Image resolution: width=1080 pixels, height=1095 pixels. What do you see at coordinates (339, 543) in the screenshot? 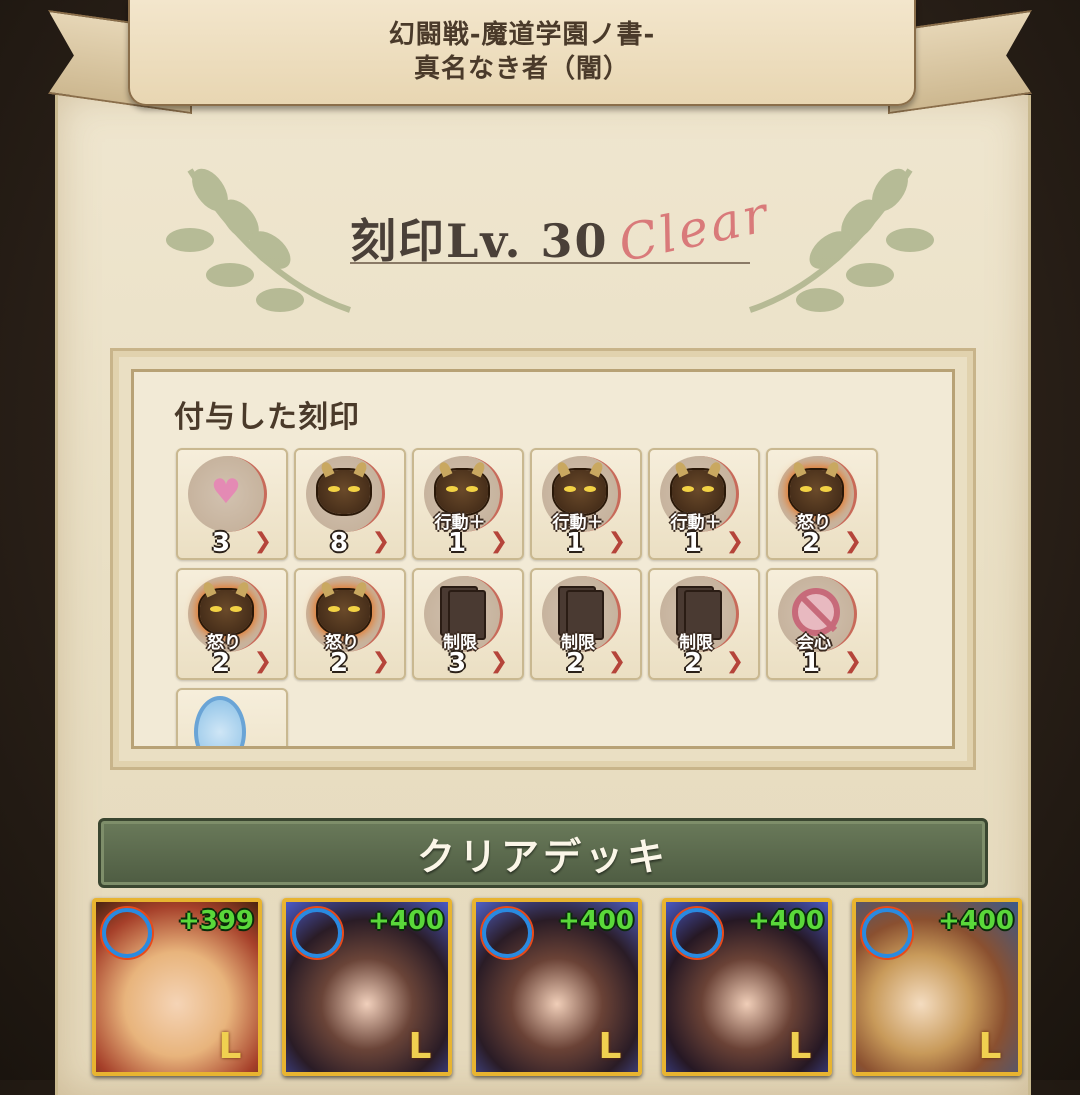
I see `seal-count: 8` at bounding box center [339, 543].